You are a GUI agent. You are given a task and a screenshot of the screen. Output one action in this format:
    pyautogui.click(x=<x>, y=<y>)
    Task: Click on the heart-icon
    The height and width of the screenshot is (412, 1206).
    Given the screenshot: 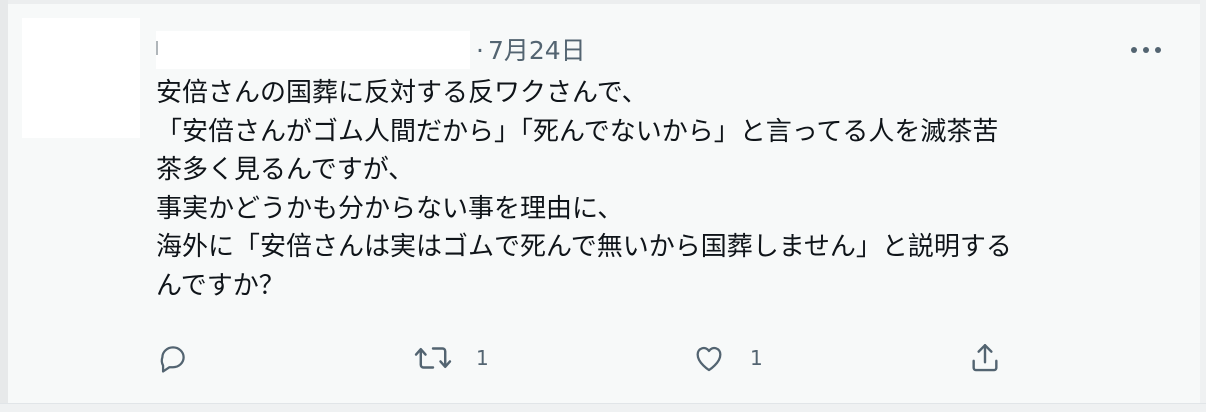 What is the action you would take?
    pyautogui.click(x=709, y=359)
    